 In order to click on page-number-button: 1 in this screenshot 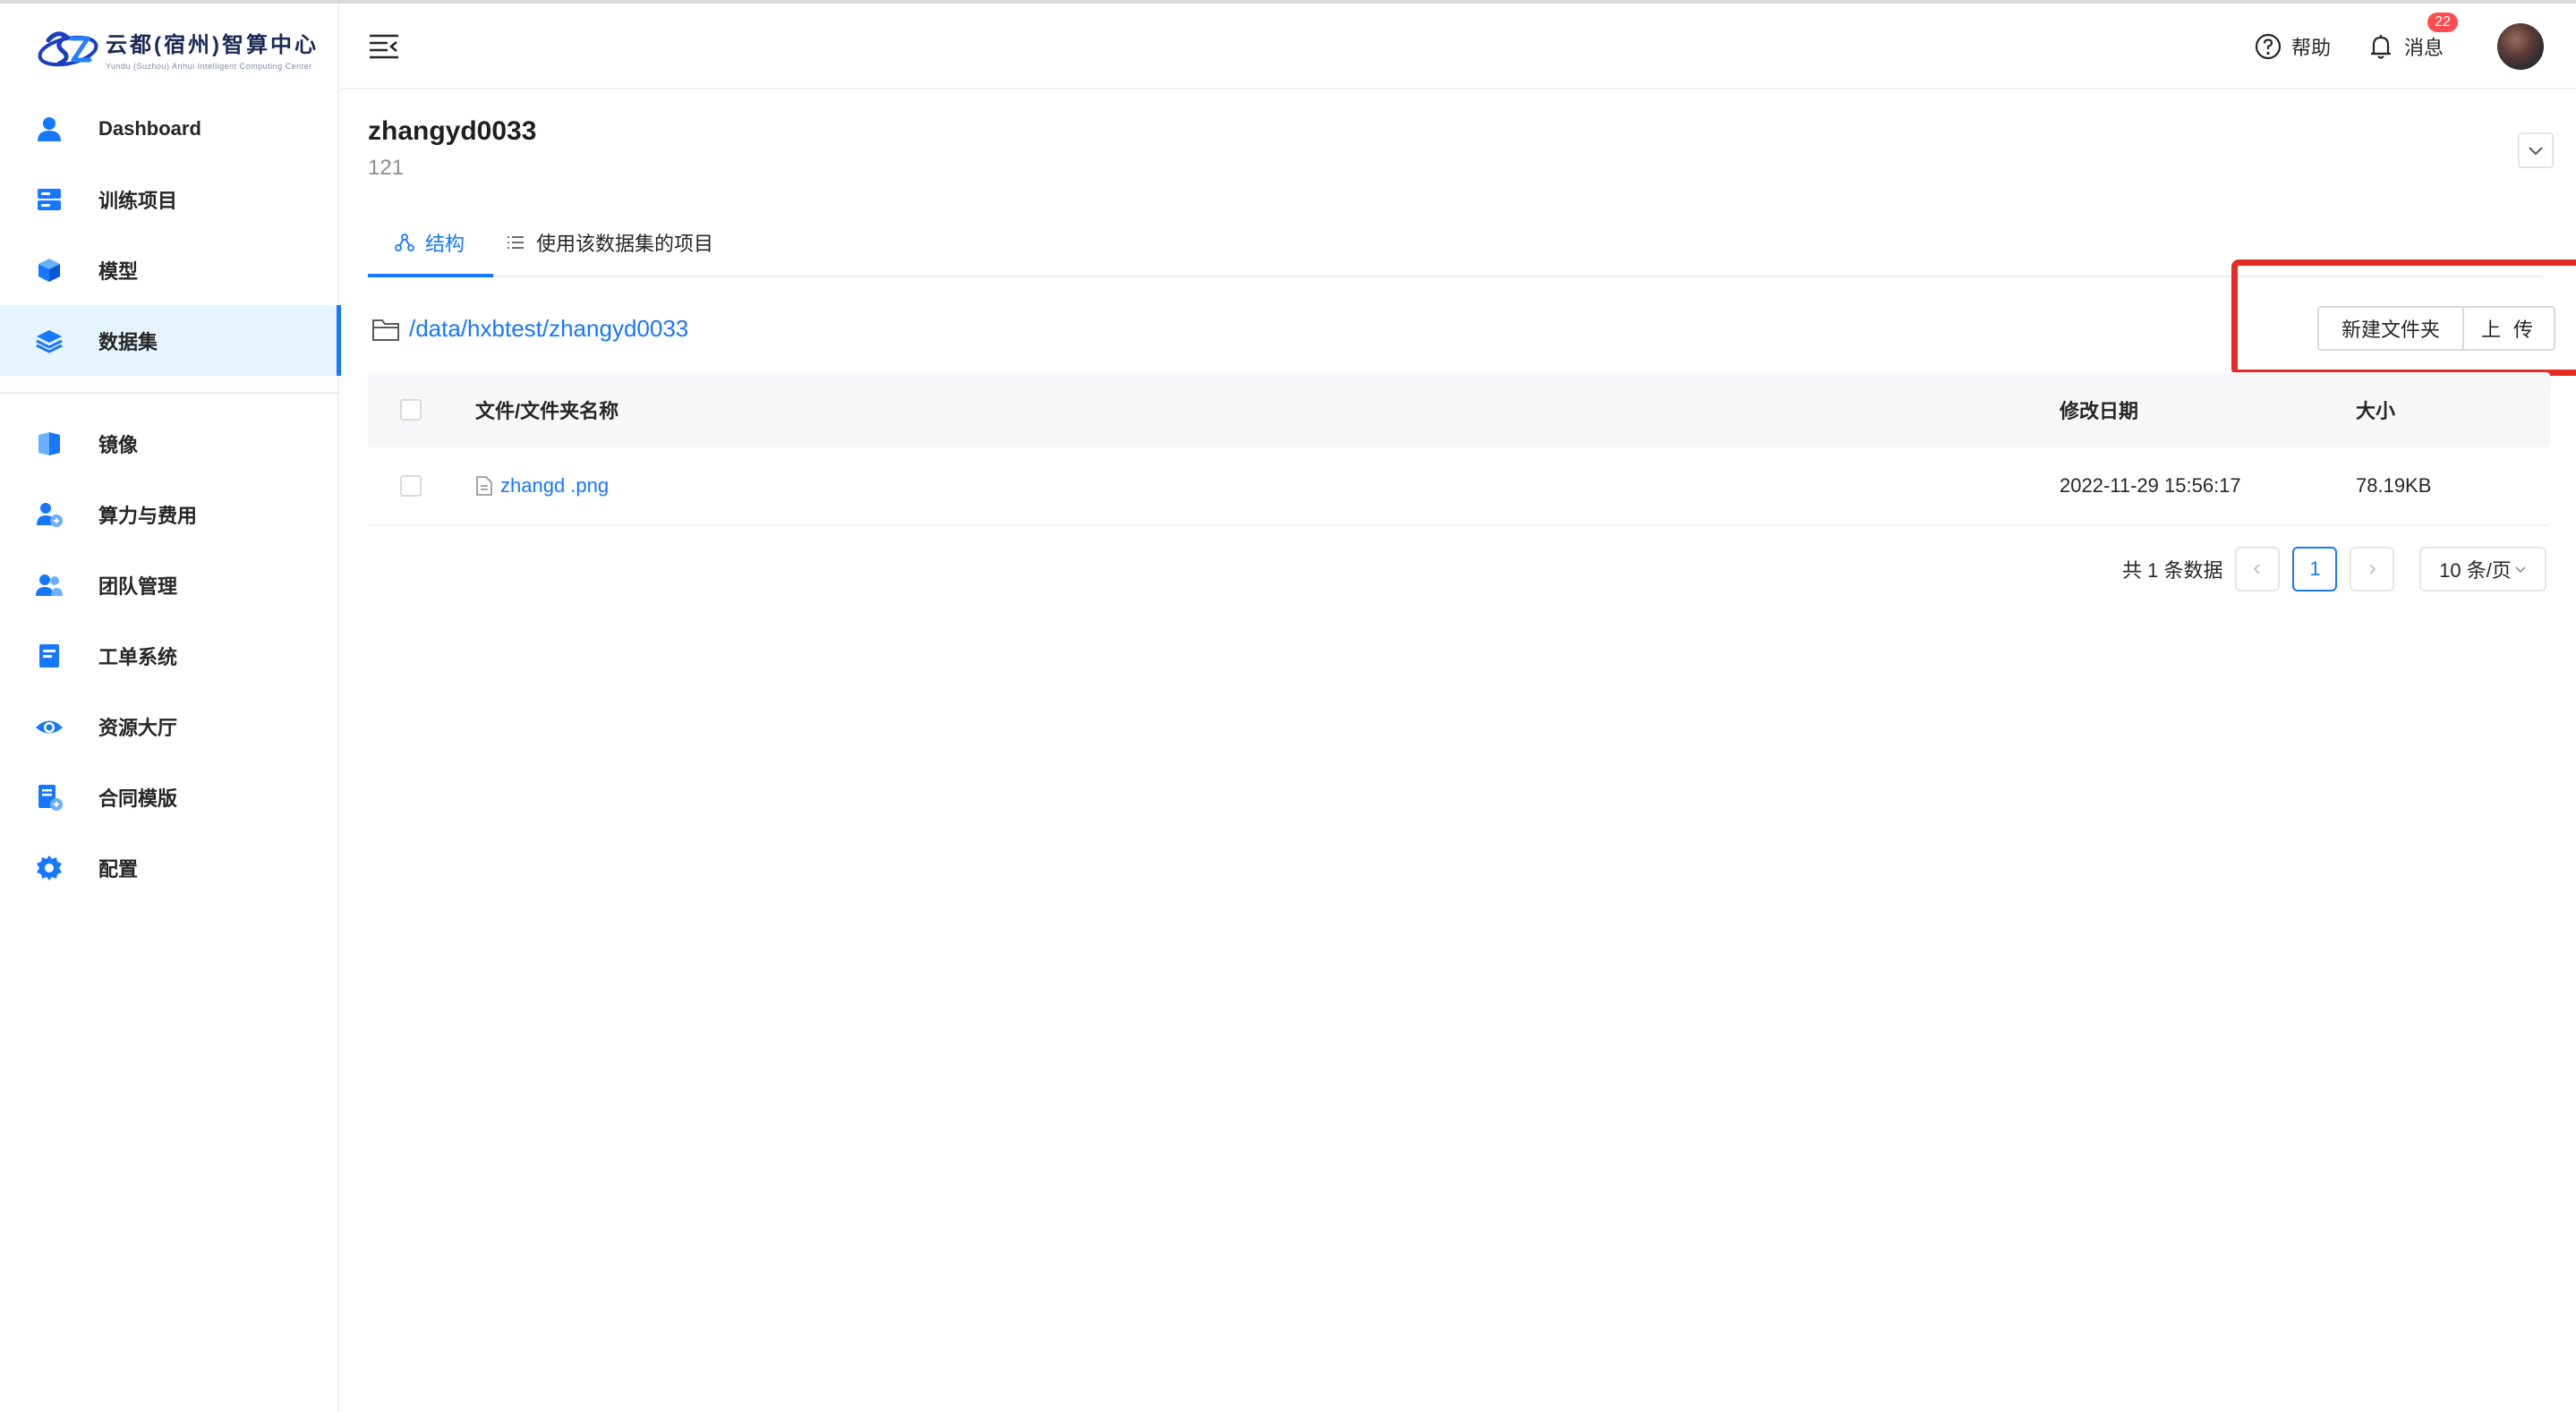, I will do `click(2315, 569)`.